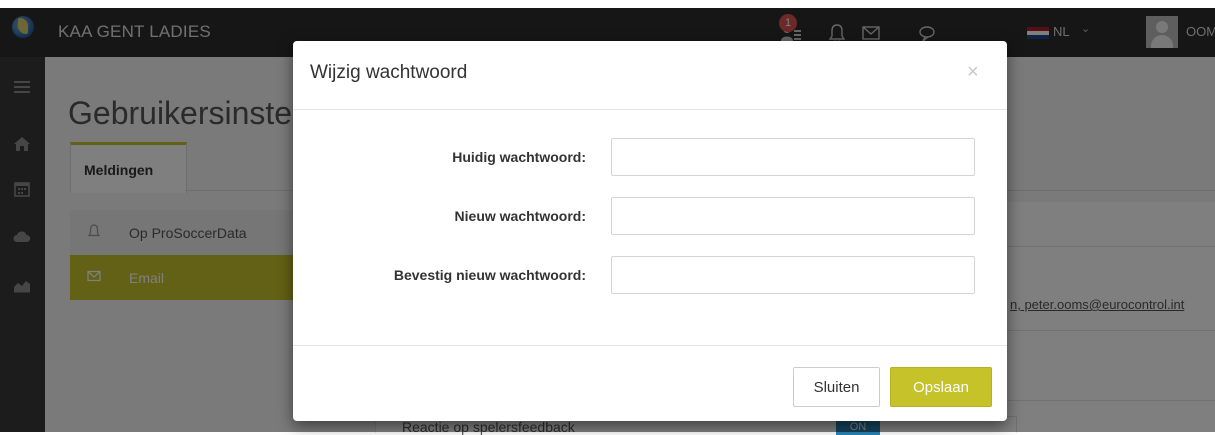 The width and height of the screenshot is (1215, 435). What do you see at coordinates (973, 72) in the screenshot?
I see `close-icon: ×` at bounding box center [973, 72].